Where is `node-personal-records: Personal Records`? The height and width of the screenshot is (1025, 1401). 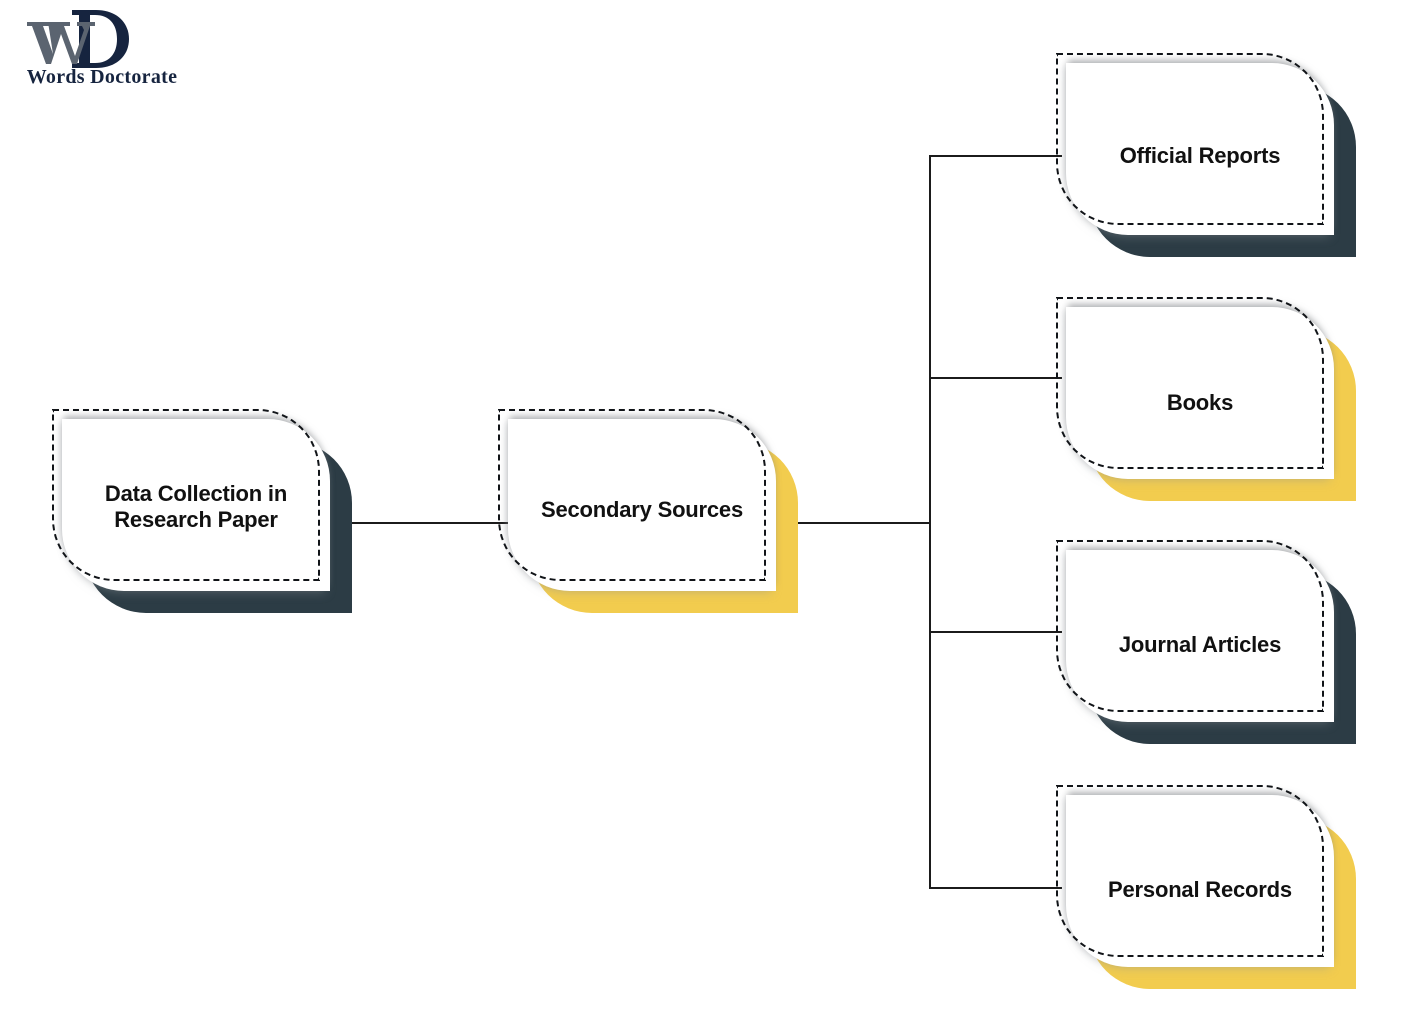
node-personal-records: Personal Records is located at coordinates (1206, 887).